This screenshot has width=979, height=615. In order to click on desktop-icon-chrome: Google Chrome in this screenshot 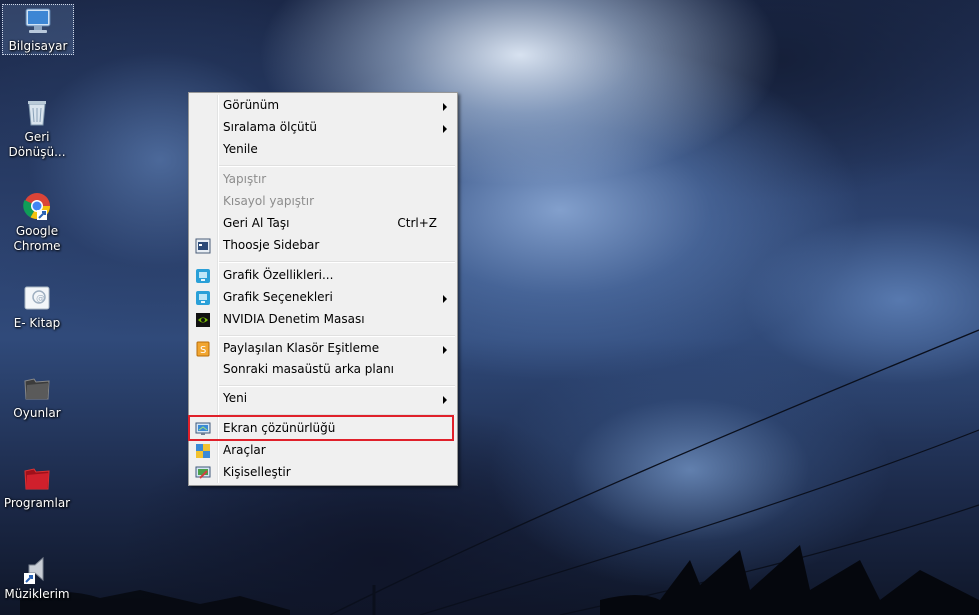, I will do `click(37, 222)`.